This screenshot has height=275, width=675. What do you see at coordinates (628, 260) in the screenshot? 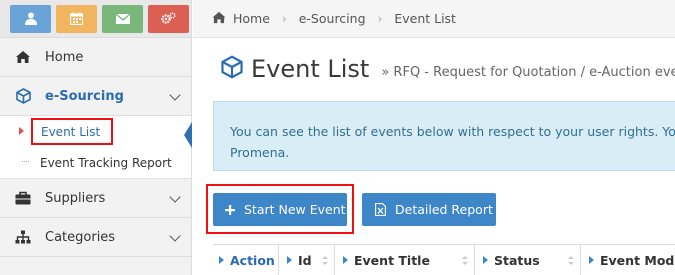
I see `column-header-event-mode: Event Mode` at bounding box center [628, 260].